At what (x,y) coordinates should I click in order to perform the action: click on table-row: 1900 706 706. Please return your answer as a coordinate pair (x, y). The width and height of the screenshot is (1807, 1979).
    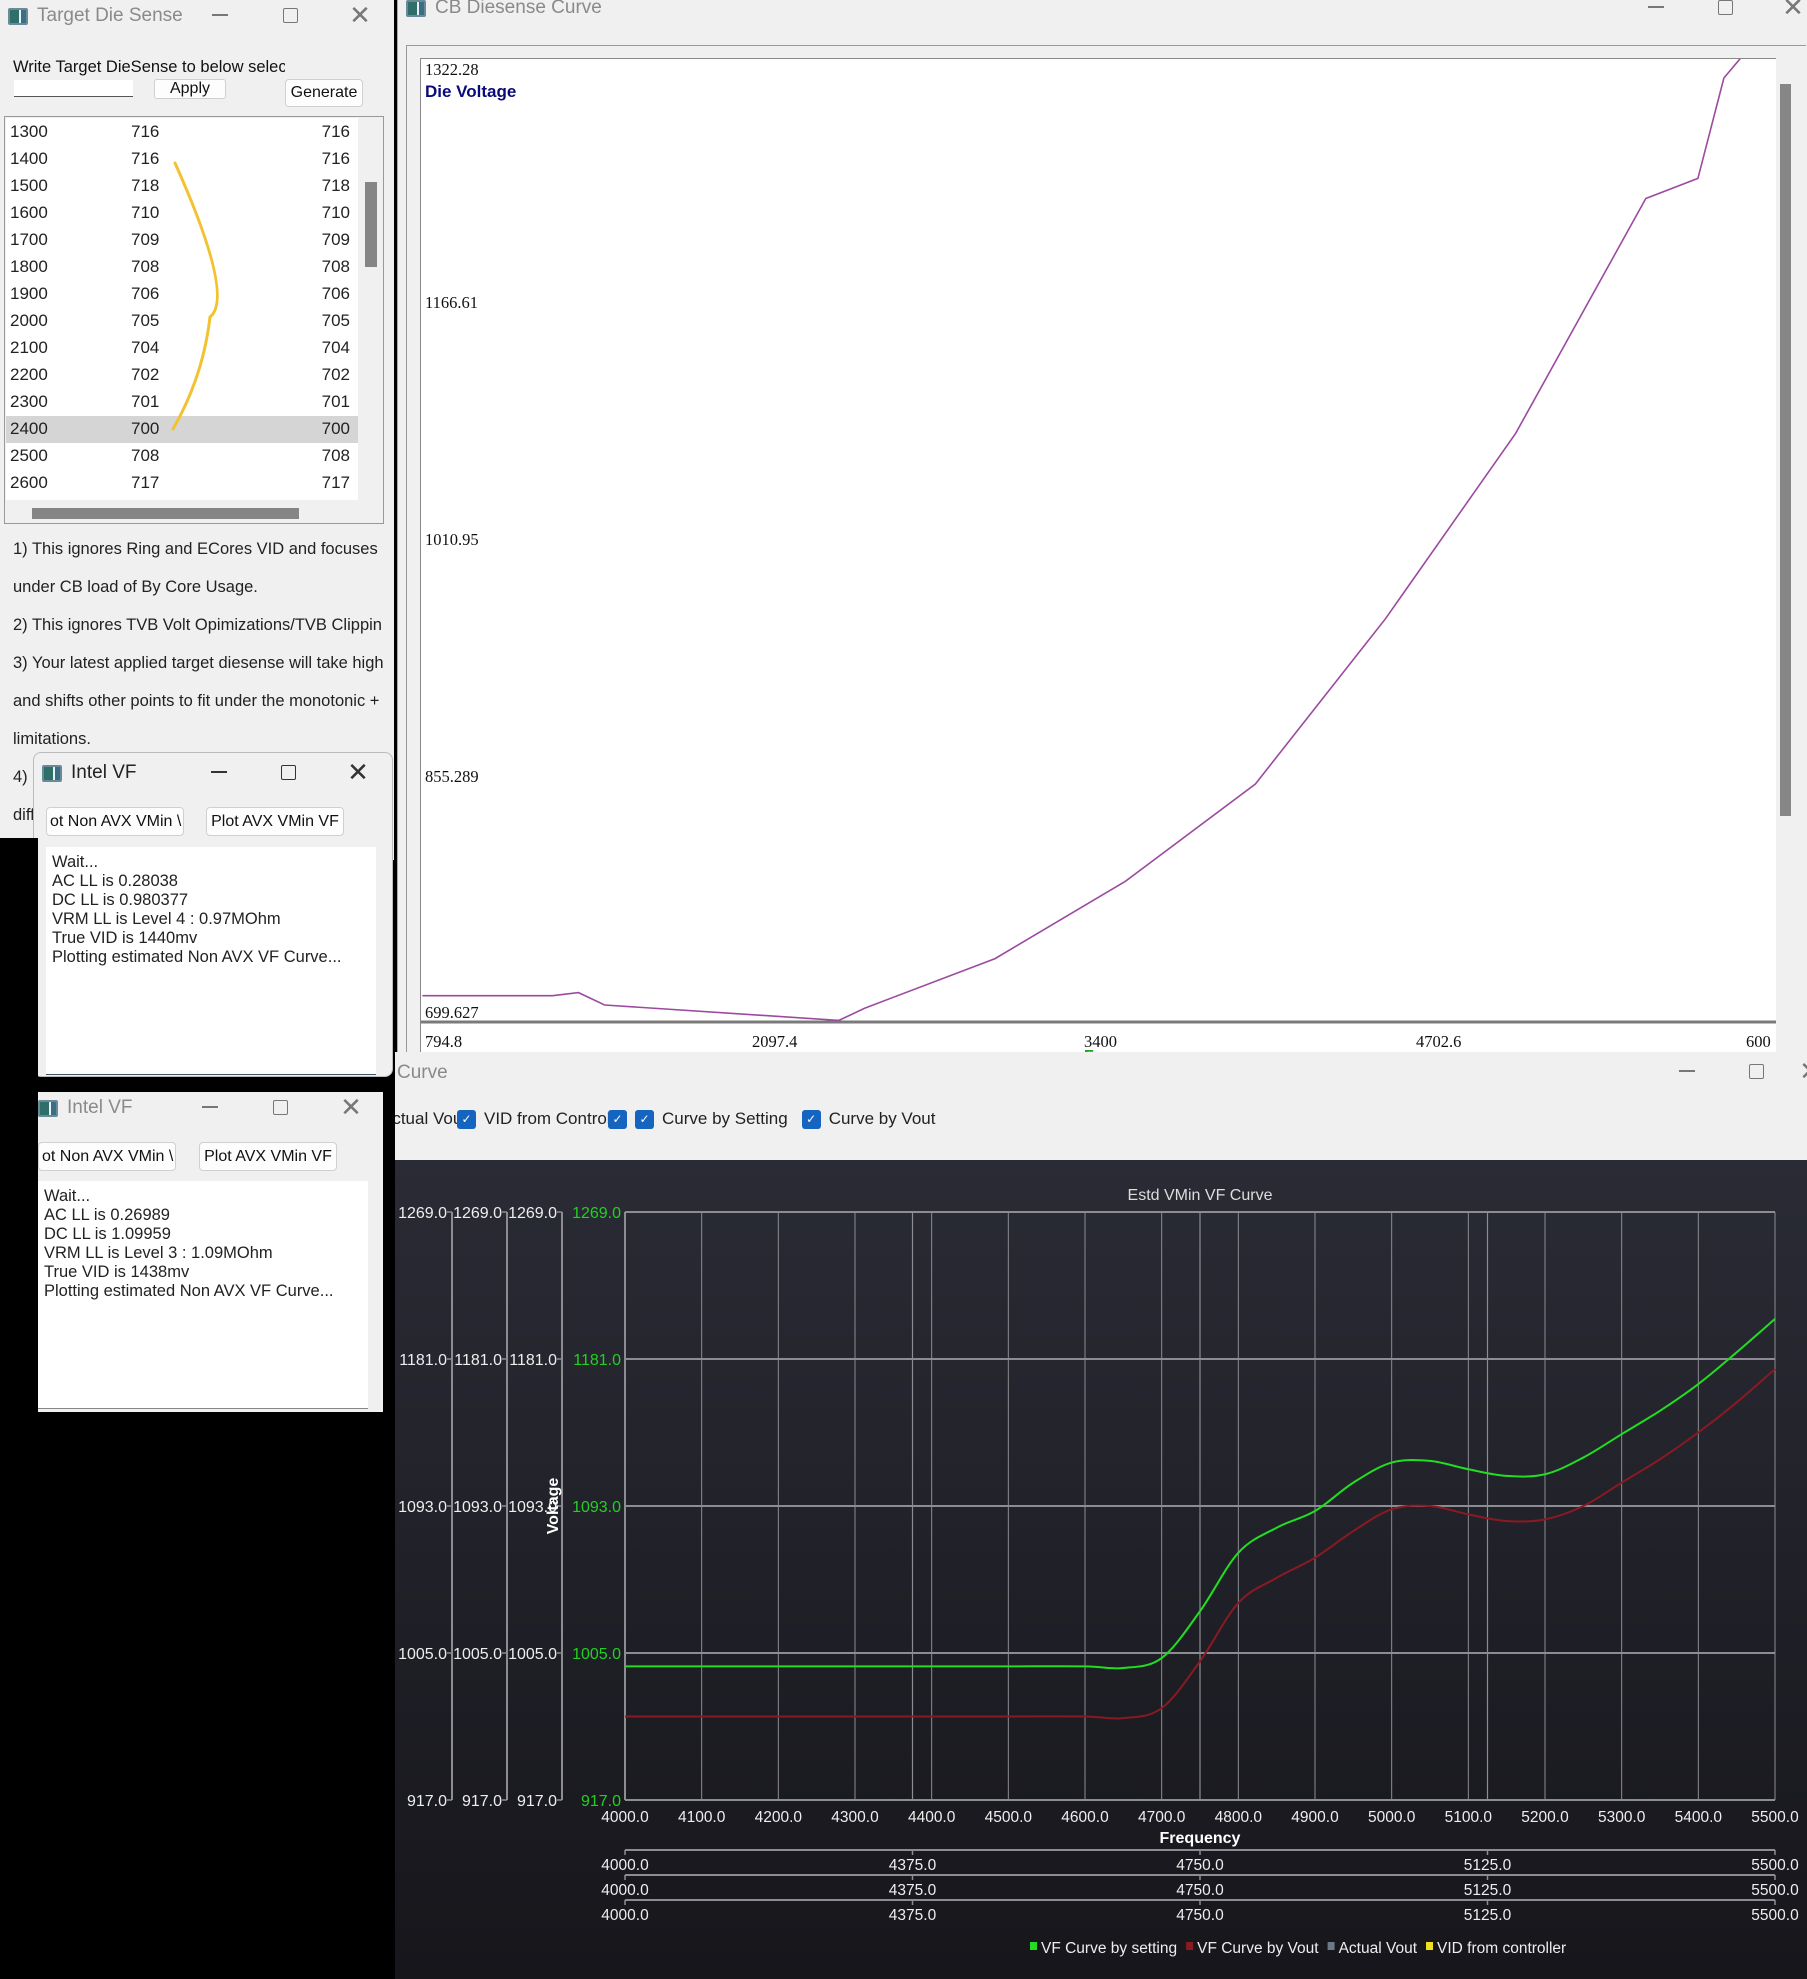
    Looking at the image, I should click on (182, 294).